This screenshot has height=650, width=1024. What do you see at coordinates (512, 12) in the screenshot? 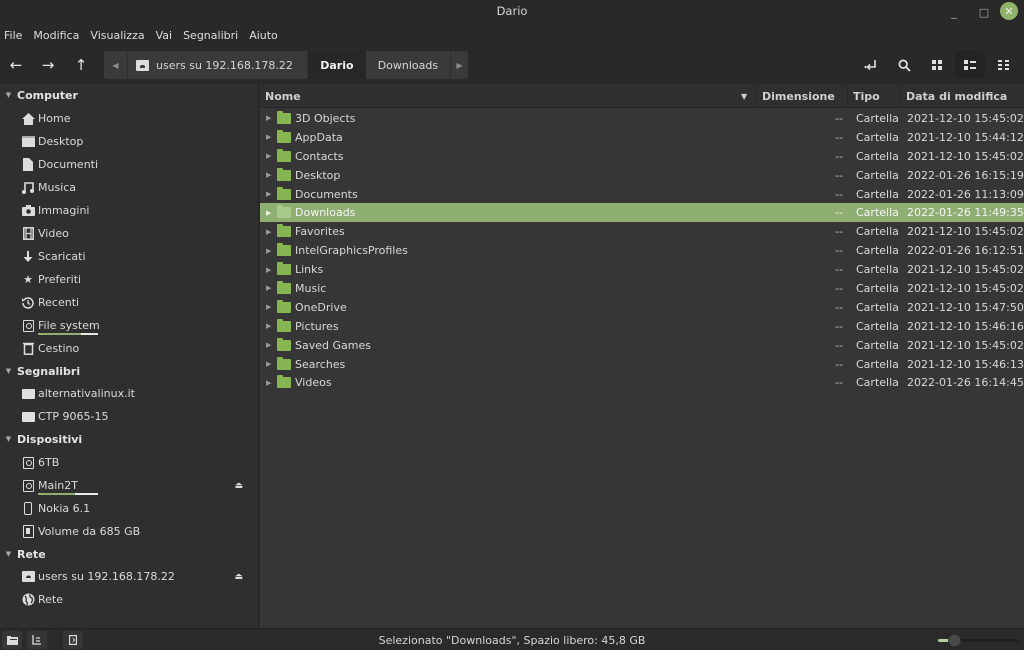
I see `title-bar: Dario _ □ ✕` at bounding box center [512, 12].